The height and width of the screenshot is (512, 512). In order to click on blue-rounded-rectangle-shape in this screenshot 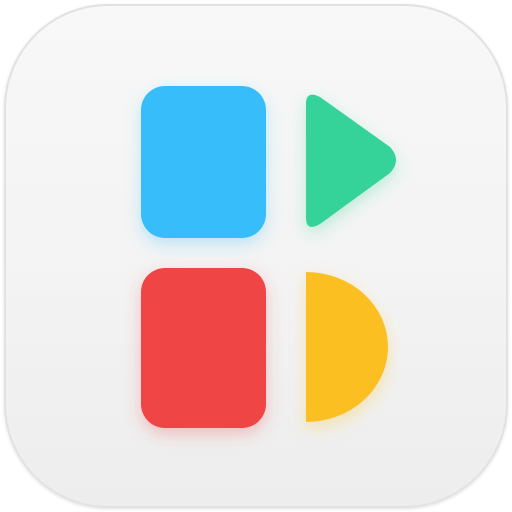, I will do `click(203, 162)`.